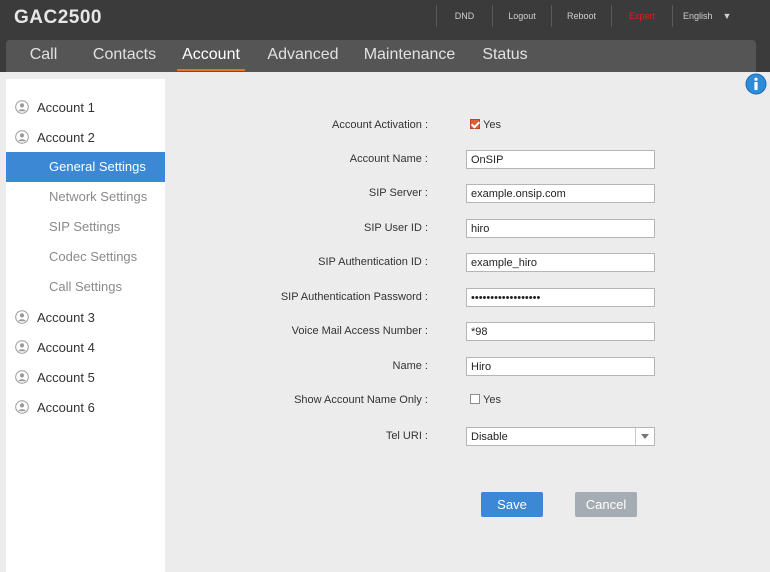  What do you see at coordinates (644, 436) in the screenshot?
I see `chevron-down-icon` at bounding box center [644, 436].